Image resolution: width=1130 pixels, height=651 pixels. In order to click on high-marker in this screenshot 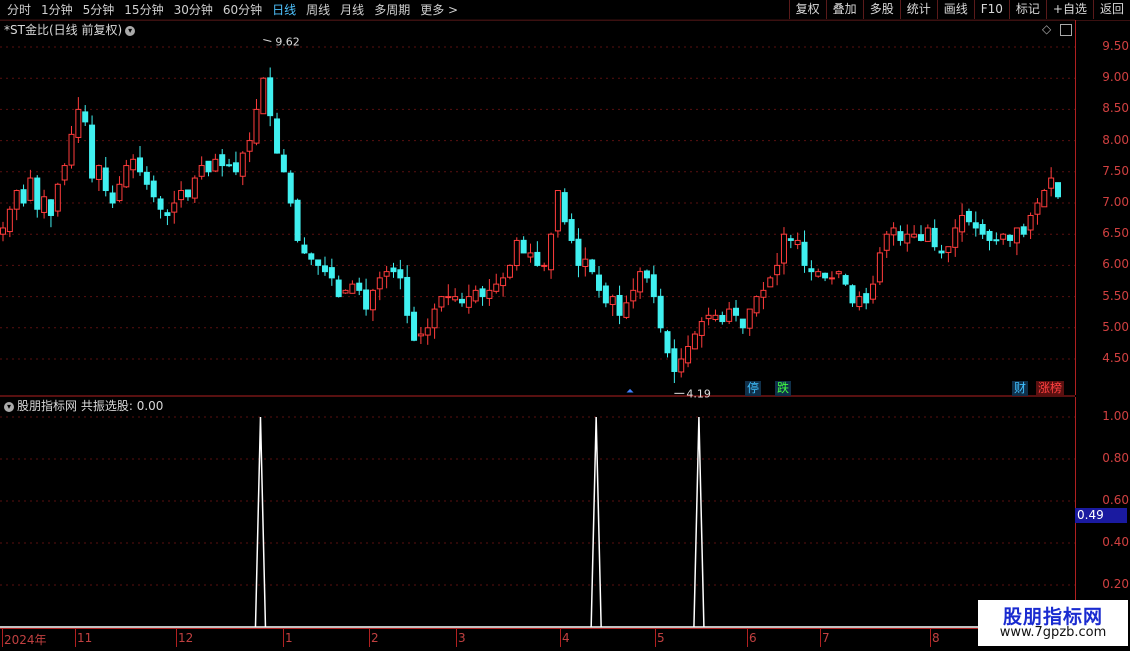, I will do `click(267, 40)`.